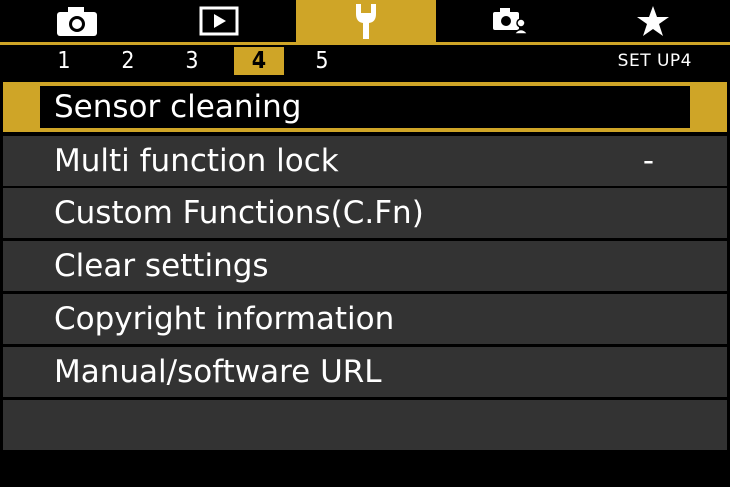 The height and width of the screenshot is (487, 730). Describe the element at coordinates (239, 213) in the screenshot. I see `menu-item-label: Custom Functions(C.Fn)` at that location.